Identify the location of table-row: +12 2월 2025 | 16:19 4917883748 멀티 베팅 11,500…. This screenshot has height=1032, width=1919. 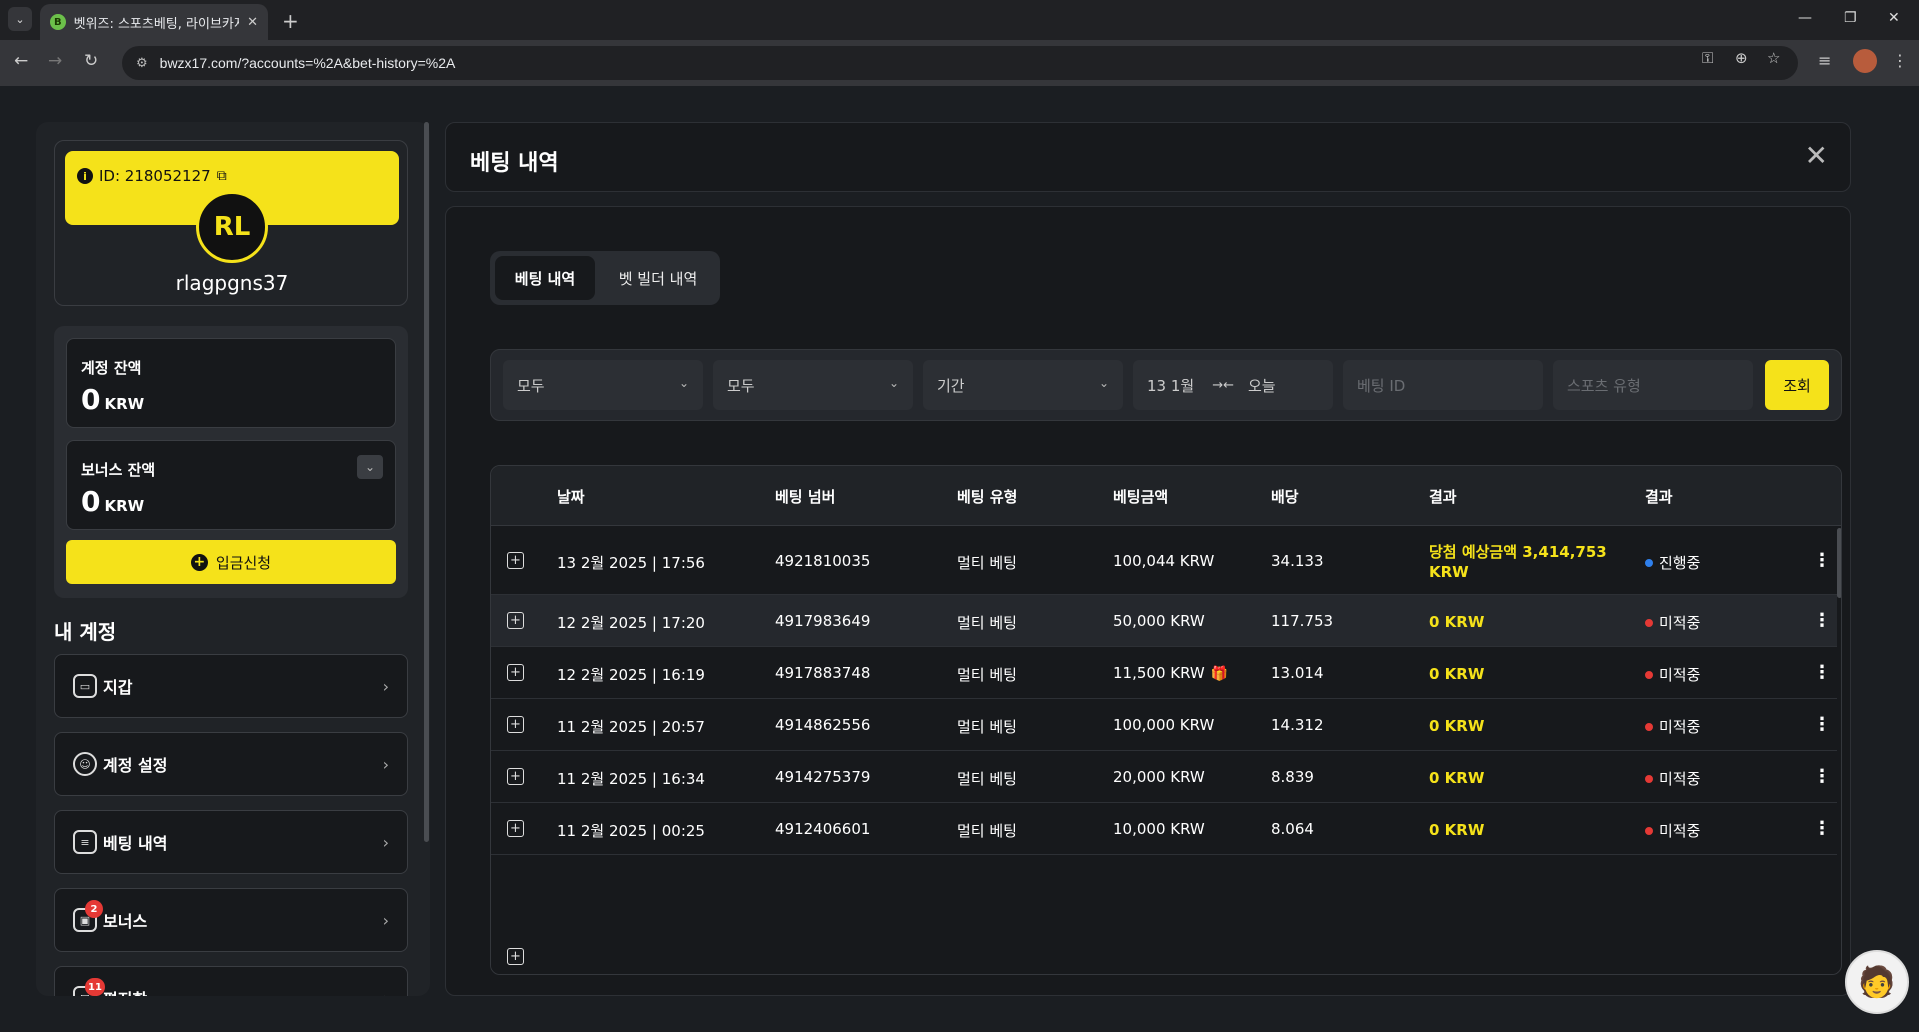
(1164, 673).